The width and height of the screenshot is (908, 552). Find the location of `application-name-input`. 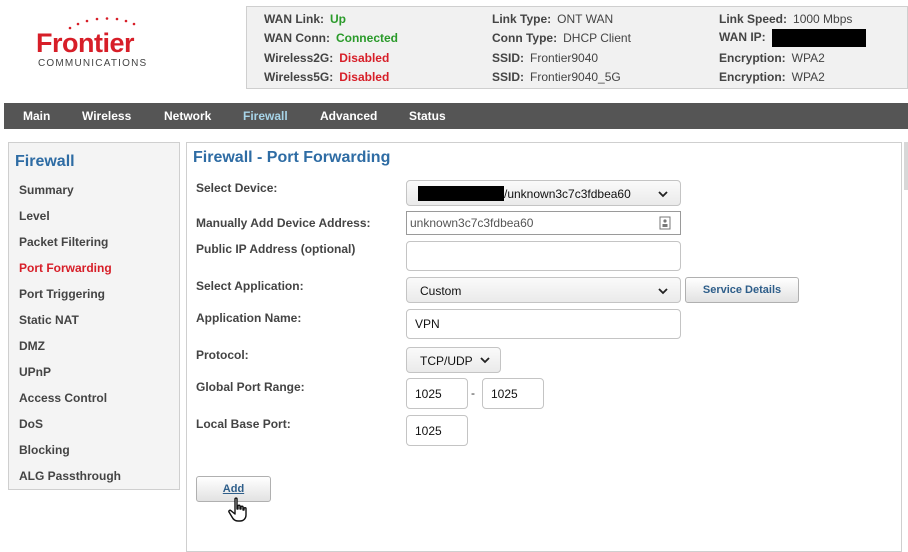

application-name-input is located at coordinates (543, 324).